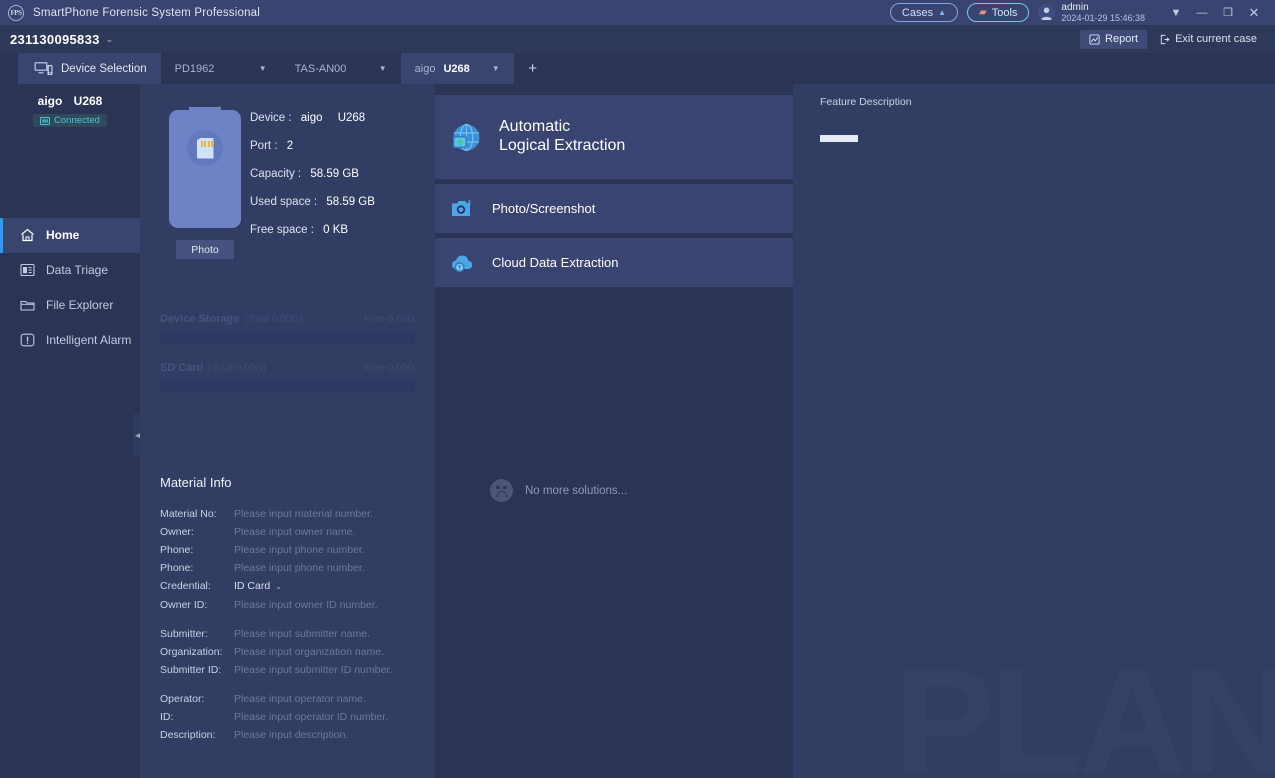 This screenshot has height=778, width=1275. I want to click on field-owner: Owner: Please input owner name., so click(287, 532).